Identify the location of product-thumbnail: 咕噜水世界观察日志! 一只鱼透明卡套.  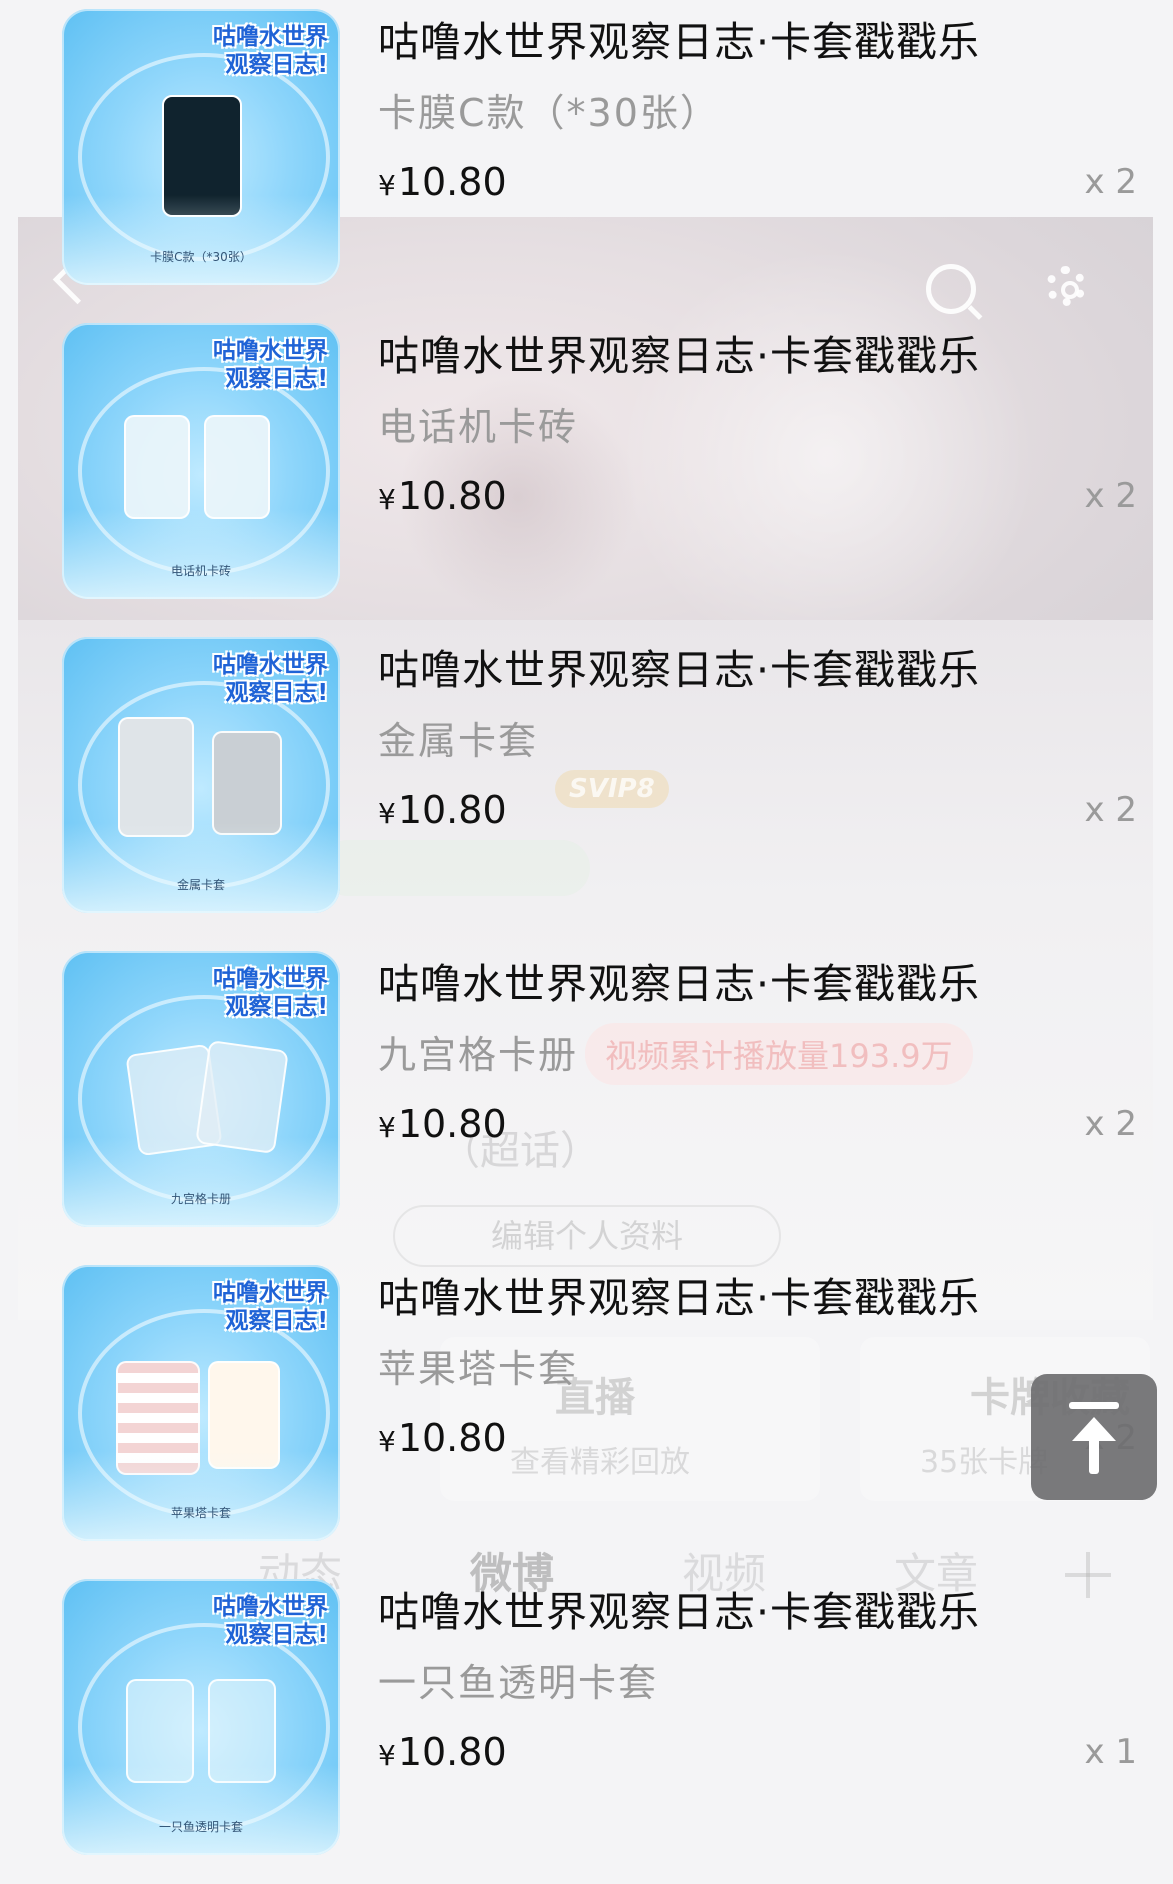
(201, 1717).